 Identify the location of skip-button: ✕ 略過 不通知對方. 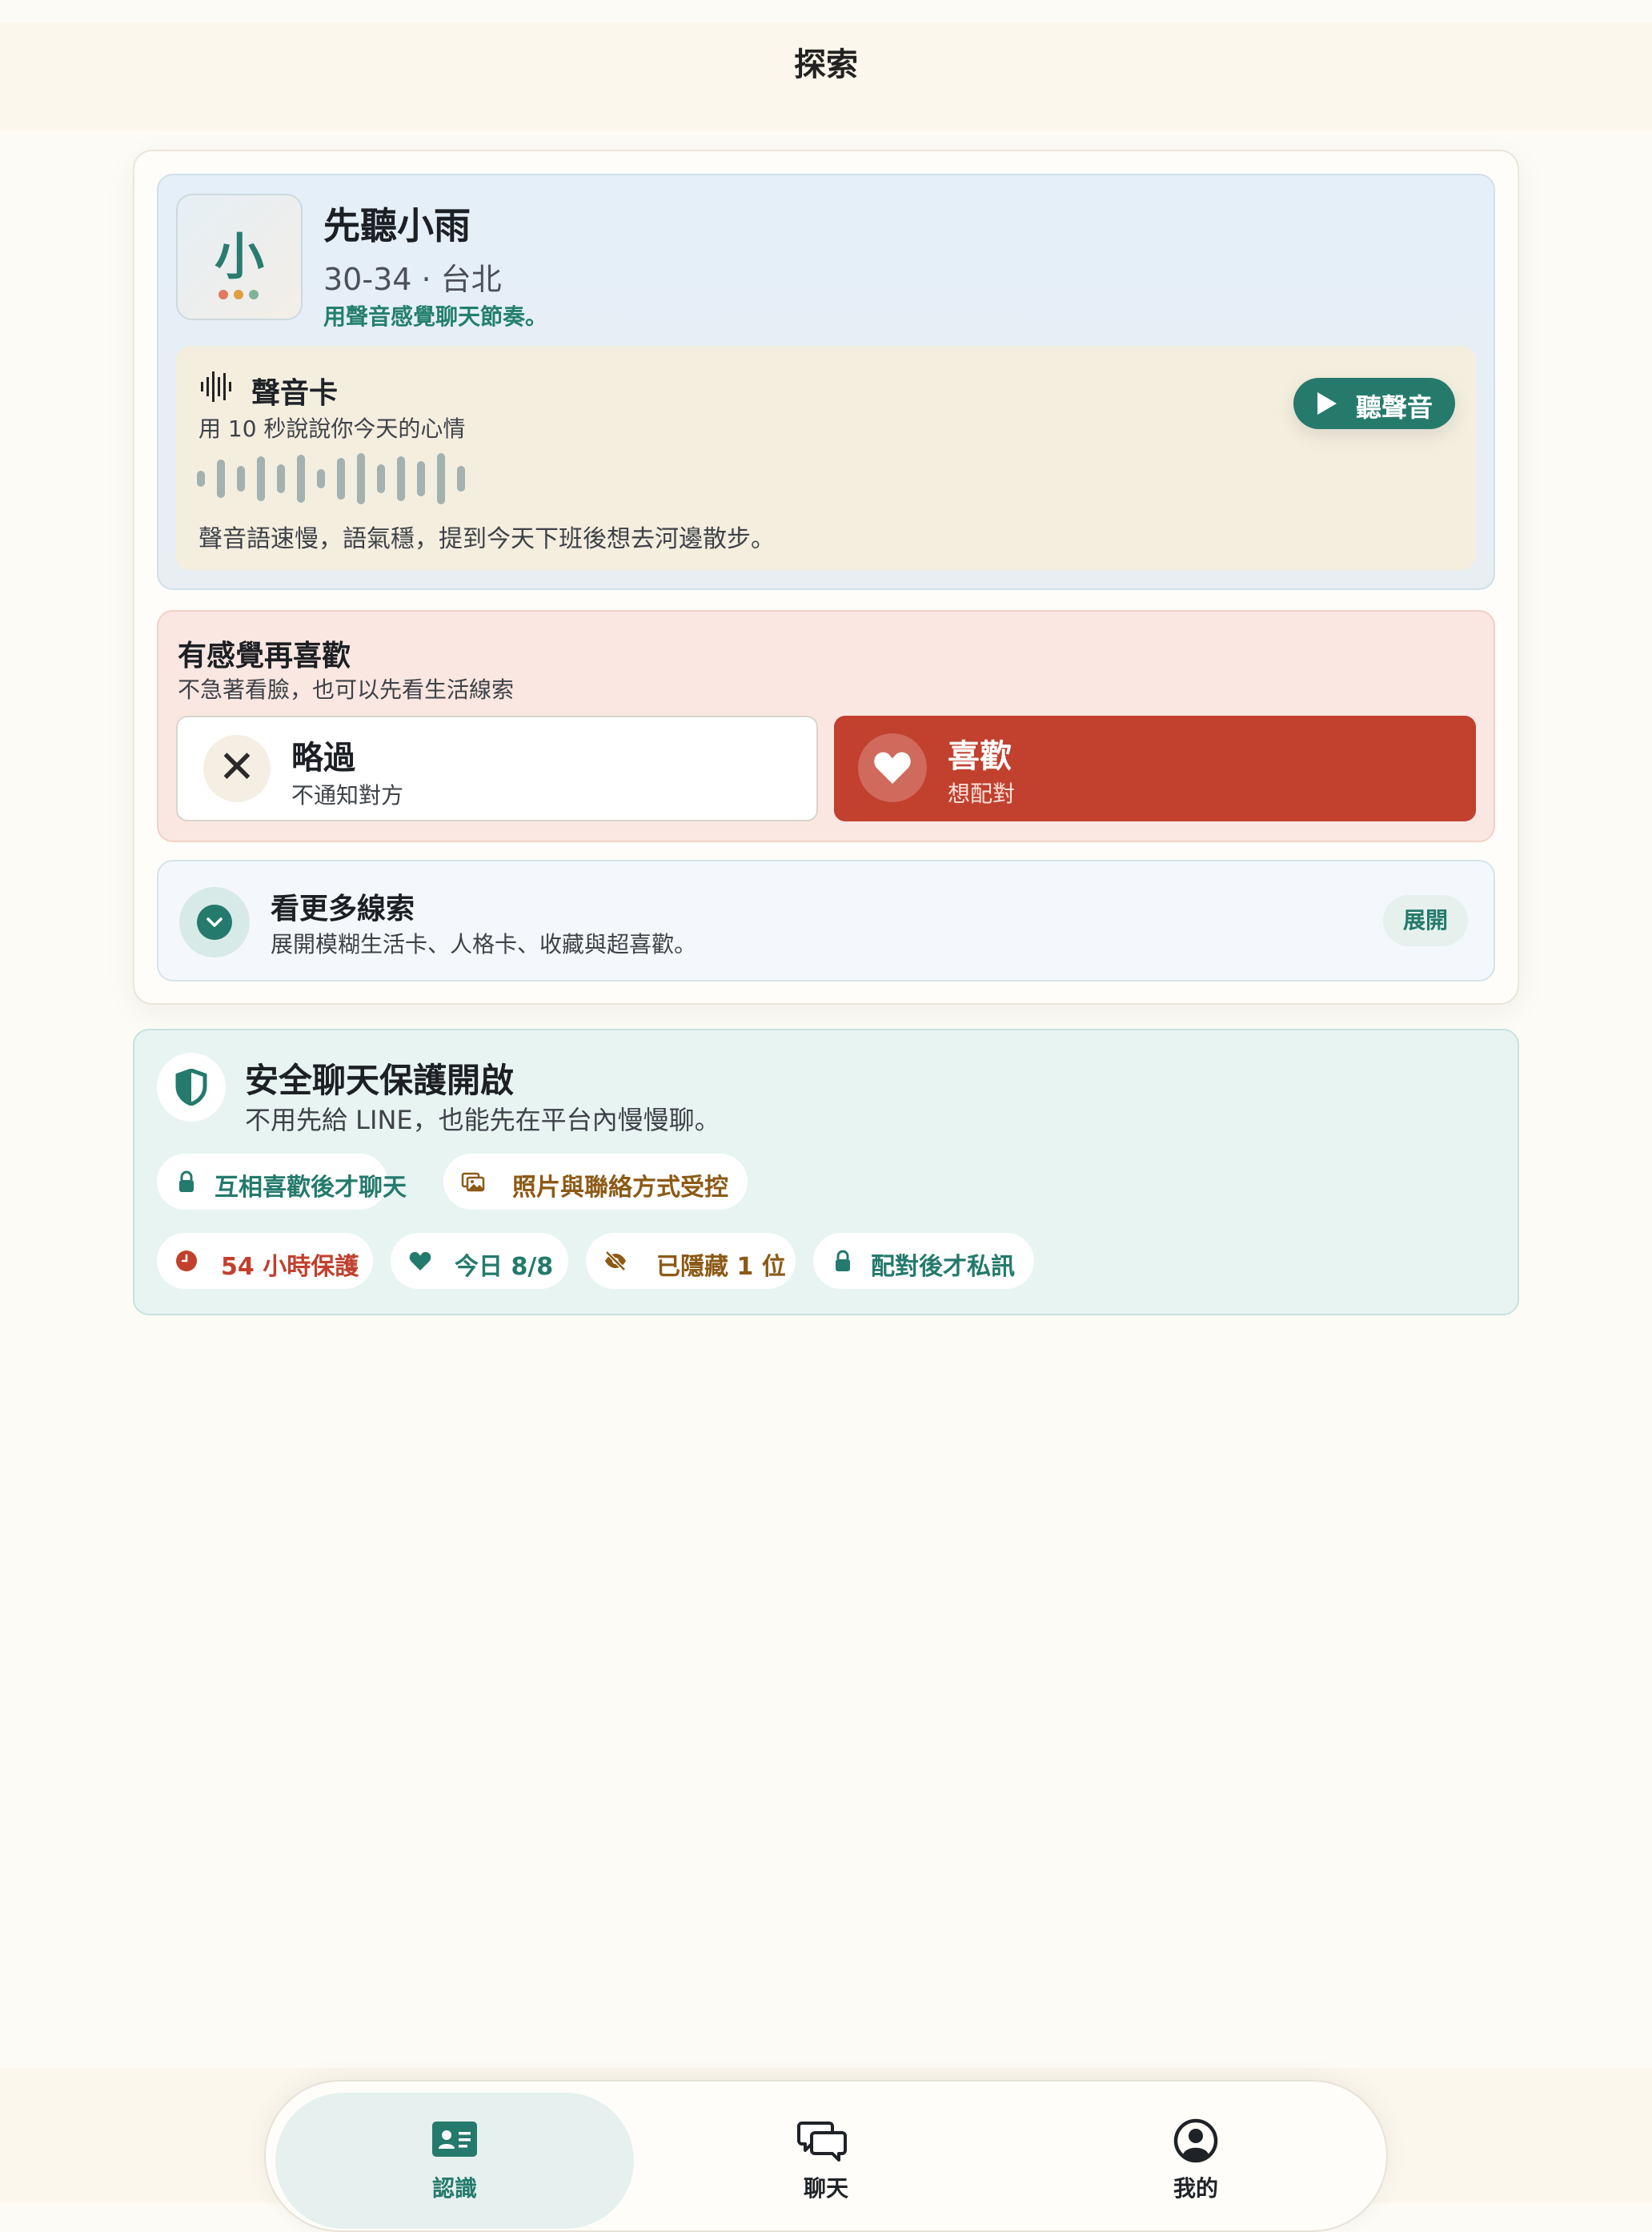
(497, 768).